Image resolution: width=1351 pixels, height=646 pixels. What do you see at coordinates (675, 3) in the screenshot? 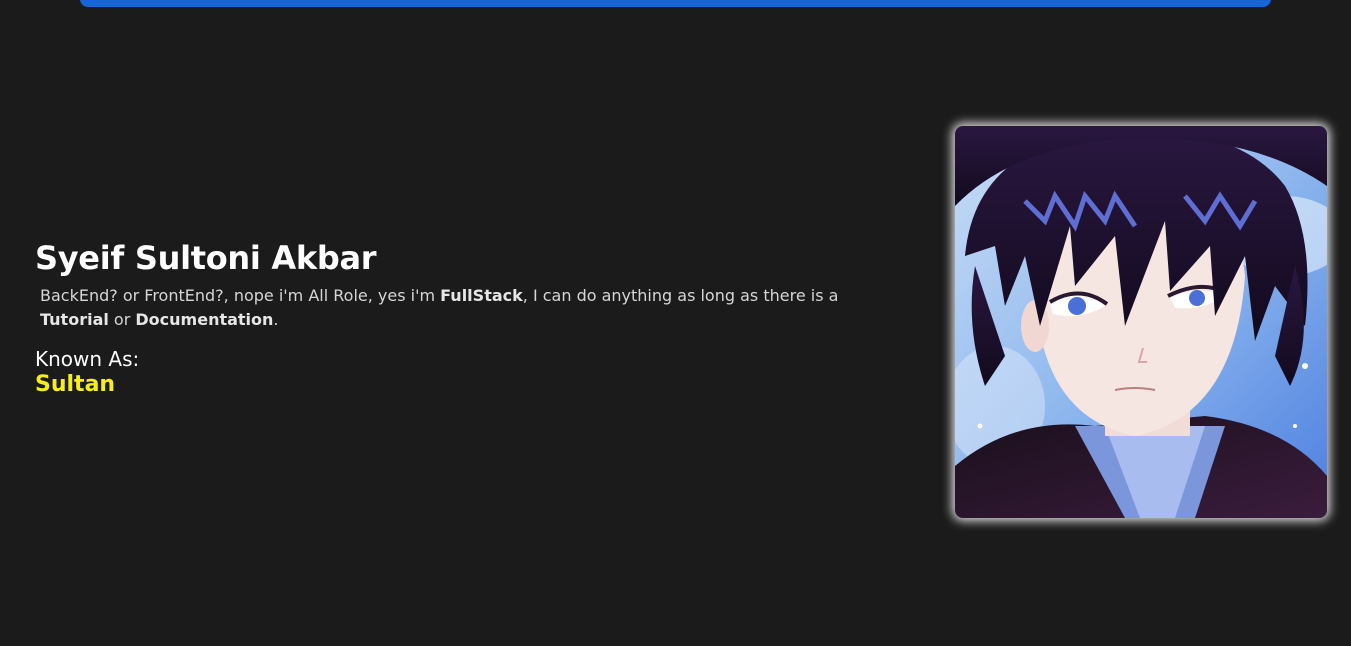
I see `top-nav-bar` at bounding box center [675, 3].